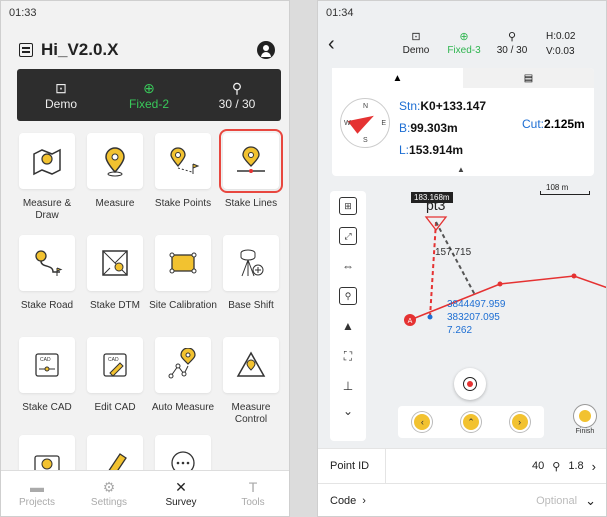 The width and height of the screenshot is (607, 517). I want to click on l-row: L:153.914m, so click(431, 150).